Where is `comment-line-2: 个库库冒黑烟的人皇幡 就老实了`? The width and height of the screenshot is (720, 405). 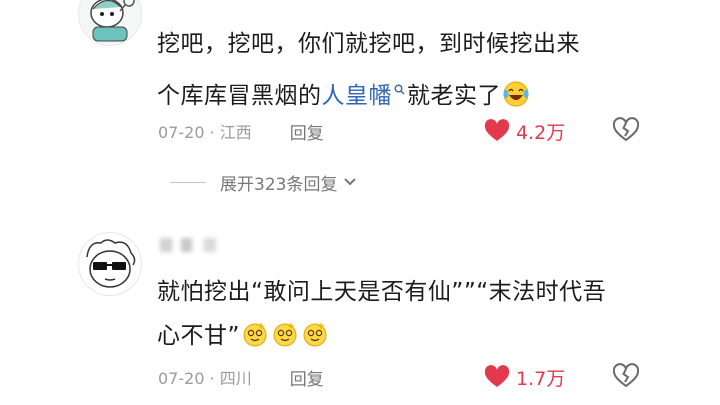
comment-line-2: 个库库冒黑烟的人皇幡 就老实了 is located at coordinates (417, 92).